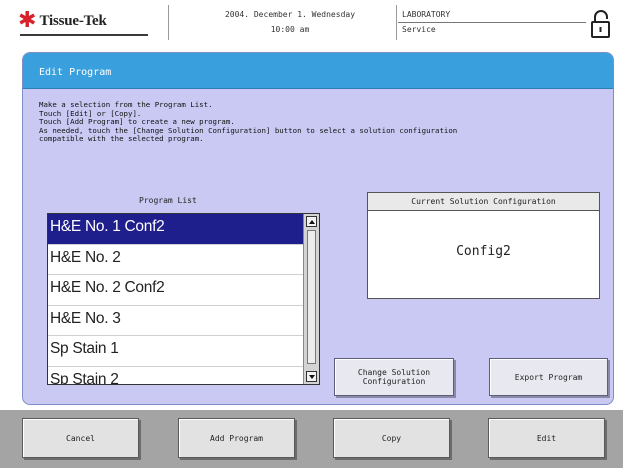  I want to click on scroll-down-button, so click(311, 376).